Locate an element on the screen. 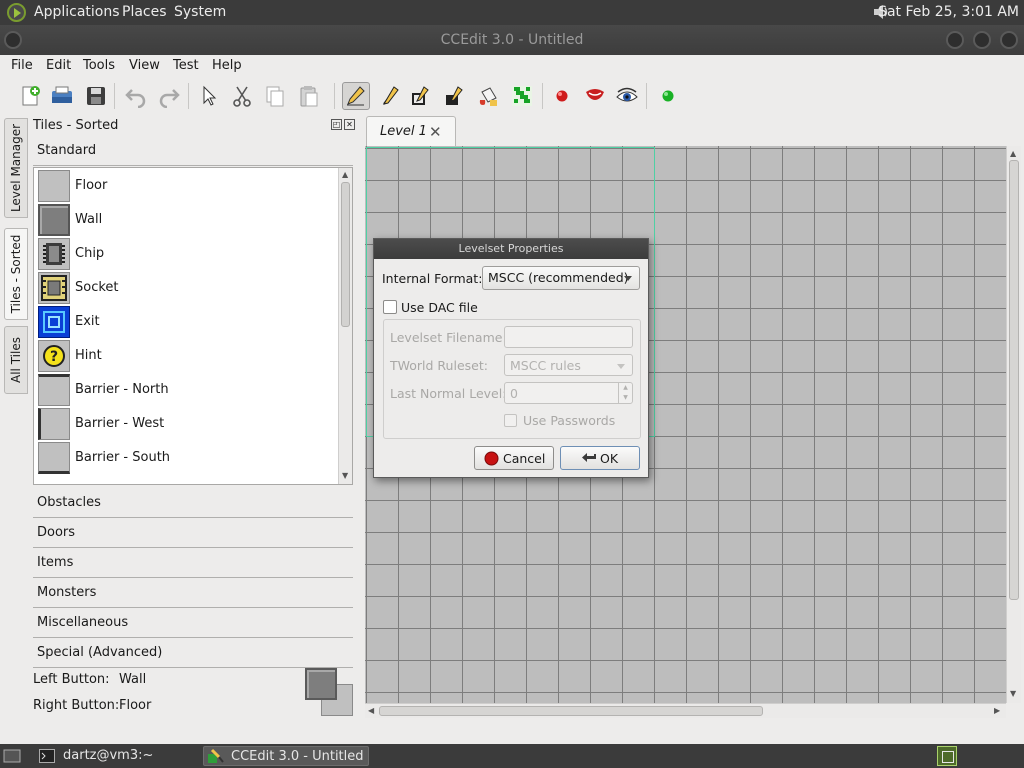  tab-tiles-sorted: Tiles - Sorted is located at coordinates (16, 274).